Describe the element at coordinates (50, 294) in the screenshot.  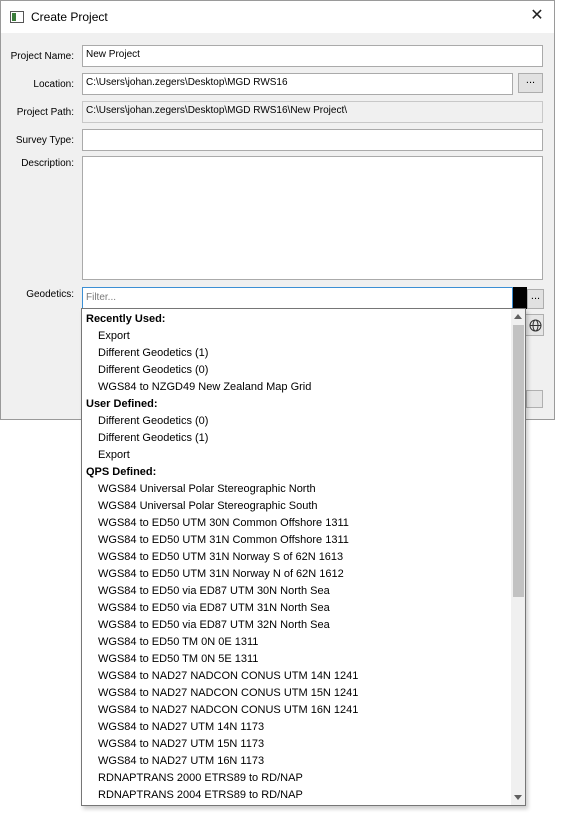
I see `geodetics-label: Geodetics:` at that location.